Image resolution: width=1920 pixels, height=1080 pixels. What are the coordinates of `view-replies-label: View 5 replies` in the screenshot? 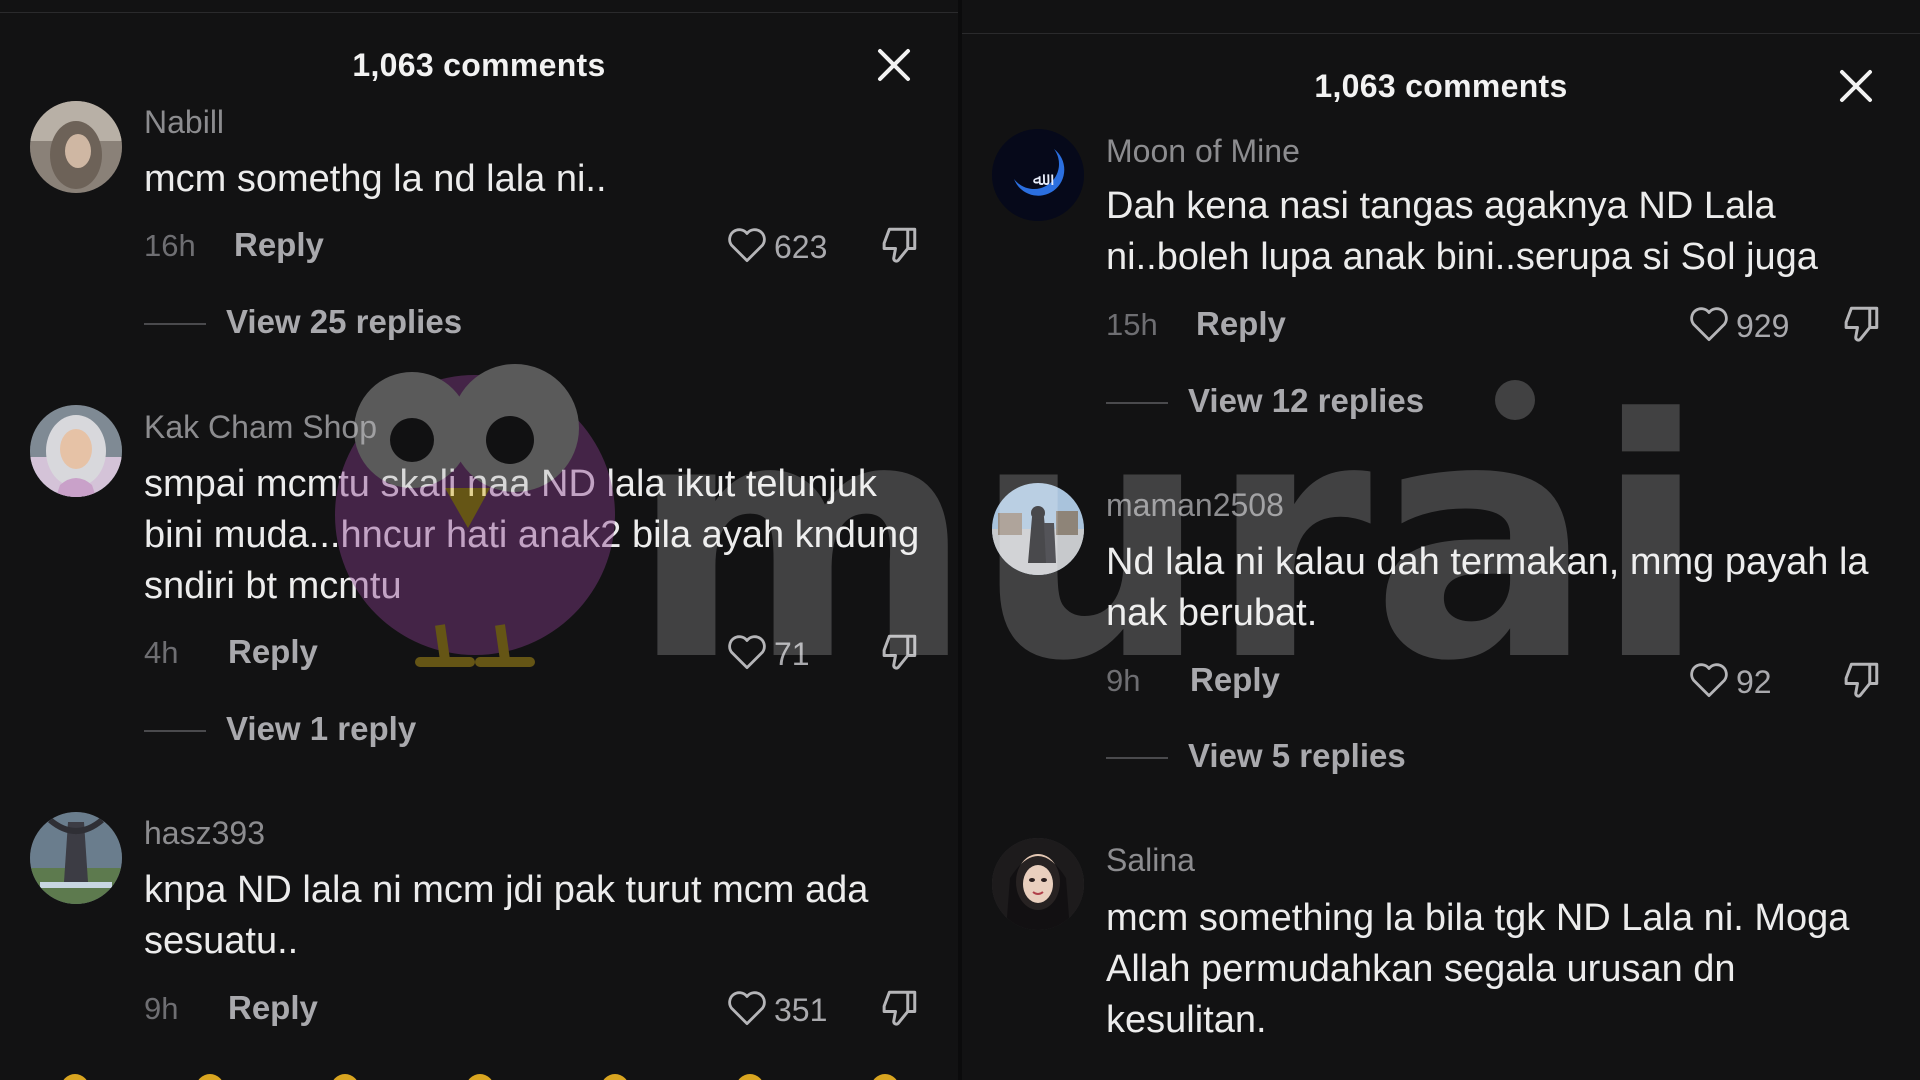 It's located at (1297, 755).